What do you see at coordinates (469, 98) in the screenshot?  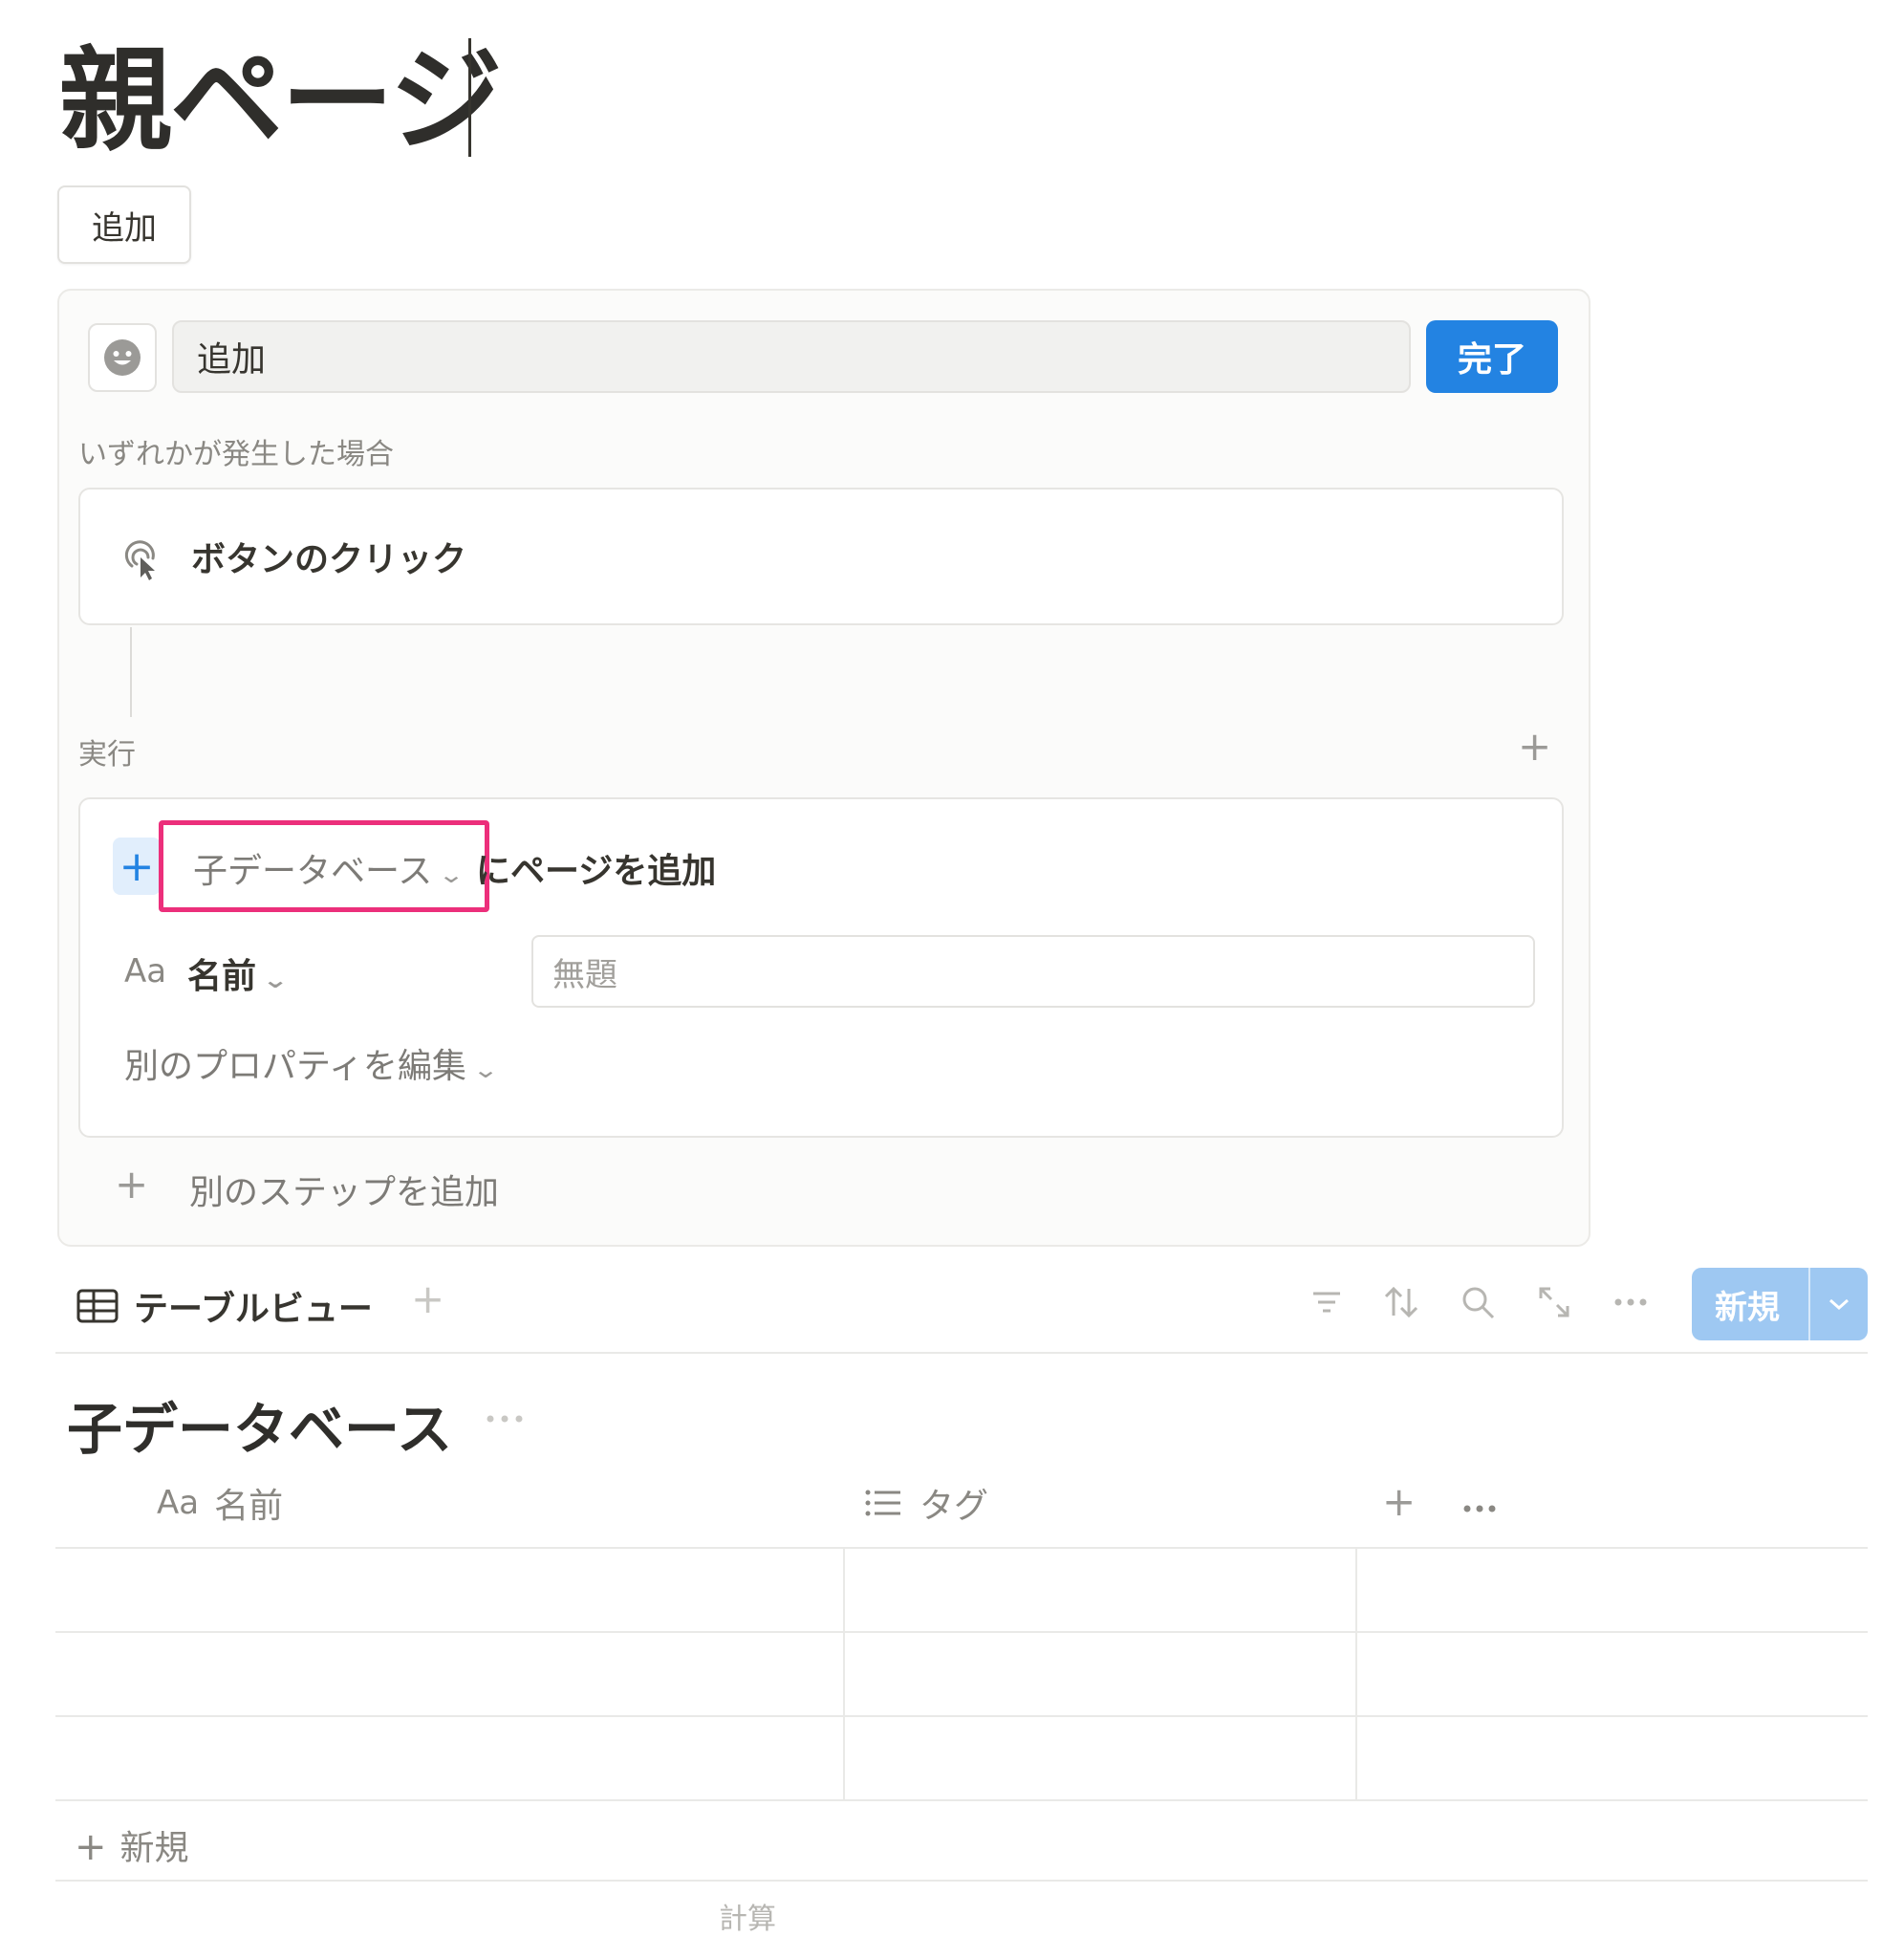 I see `text-caret` at bounding box center [469, 98].